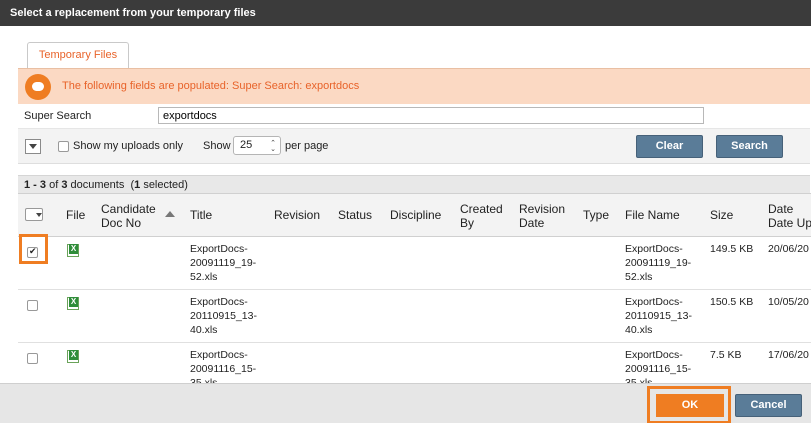  What do you see at coordinates (355, 215) in the screenshot?
I see `column-status: Status` at bounding box center [355, 215].